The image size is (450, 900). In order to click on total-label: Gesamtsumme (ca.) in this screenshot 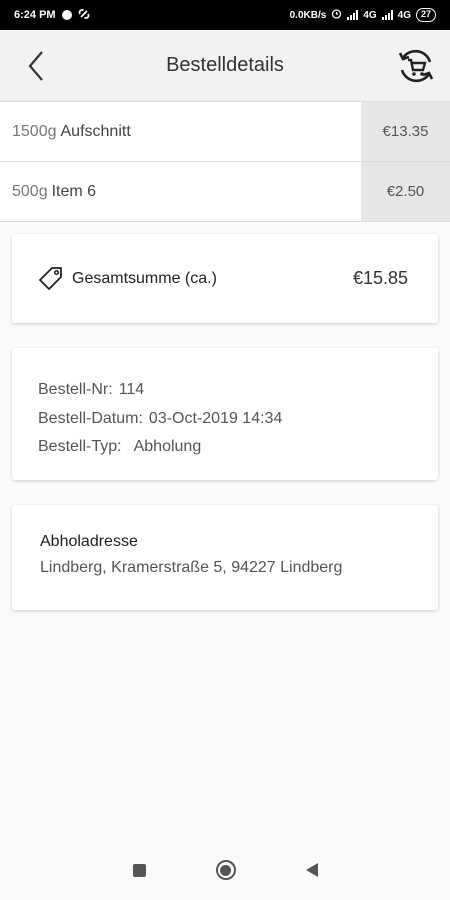, I will do `click(144, 278)`.